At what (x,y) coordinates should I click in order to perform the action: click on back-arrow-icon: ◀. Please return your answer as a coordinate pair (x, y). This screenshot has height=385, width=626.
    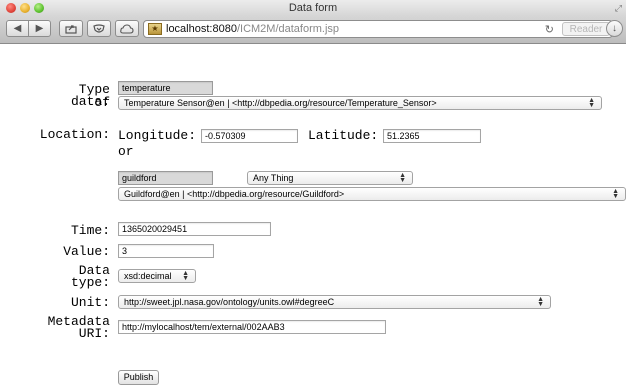
    Looking at the image, I should click on (17, 28).